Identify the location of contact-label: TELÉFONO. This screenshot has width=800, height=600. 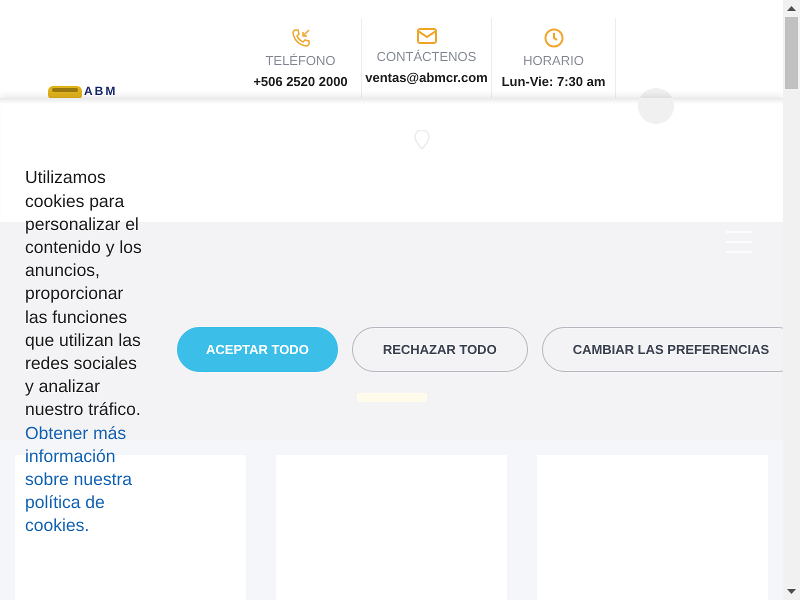
(300, 60).